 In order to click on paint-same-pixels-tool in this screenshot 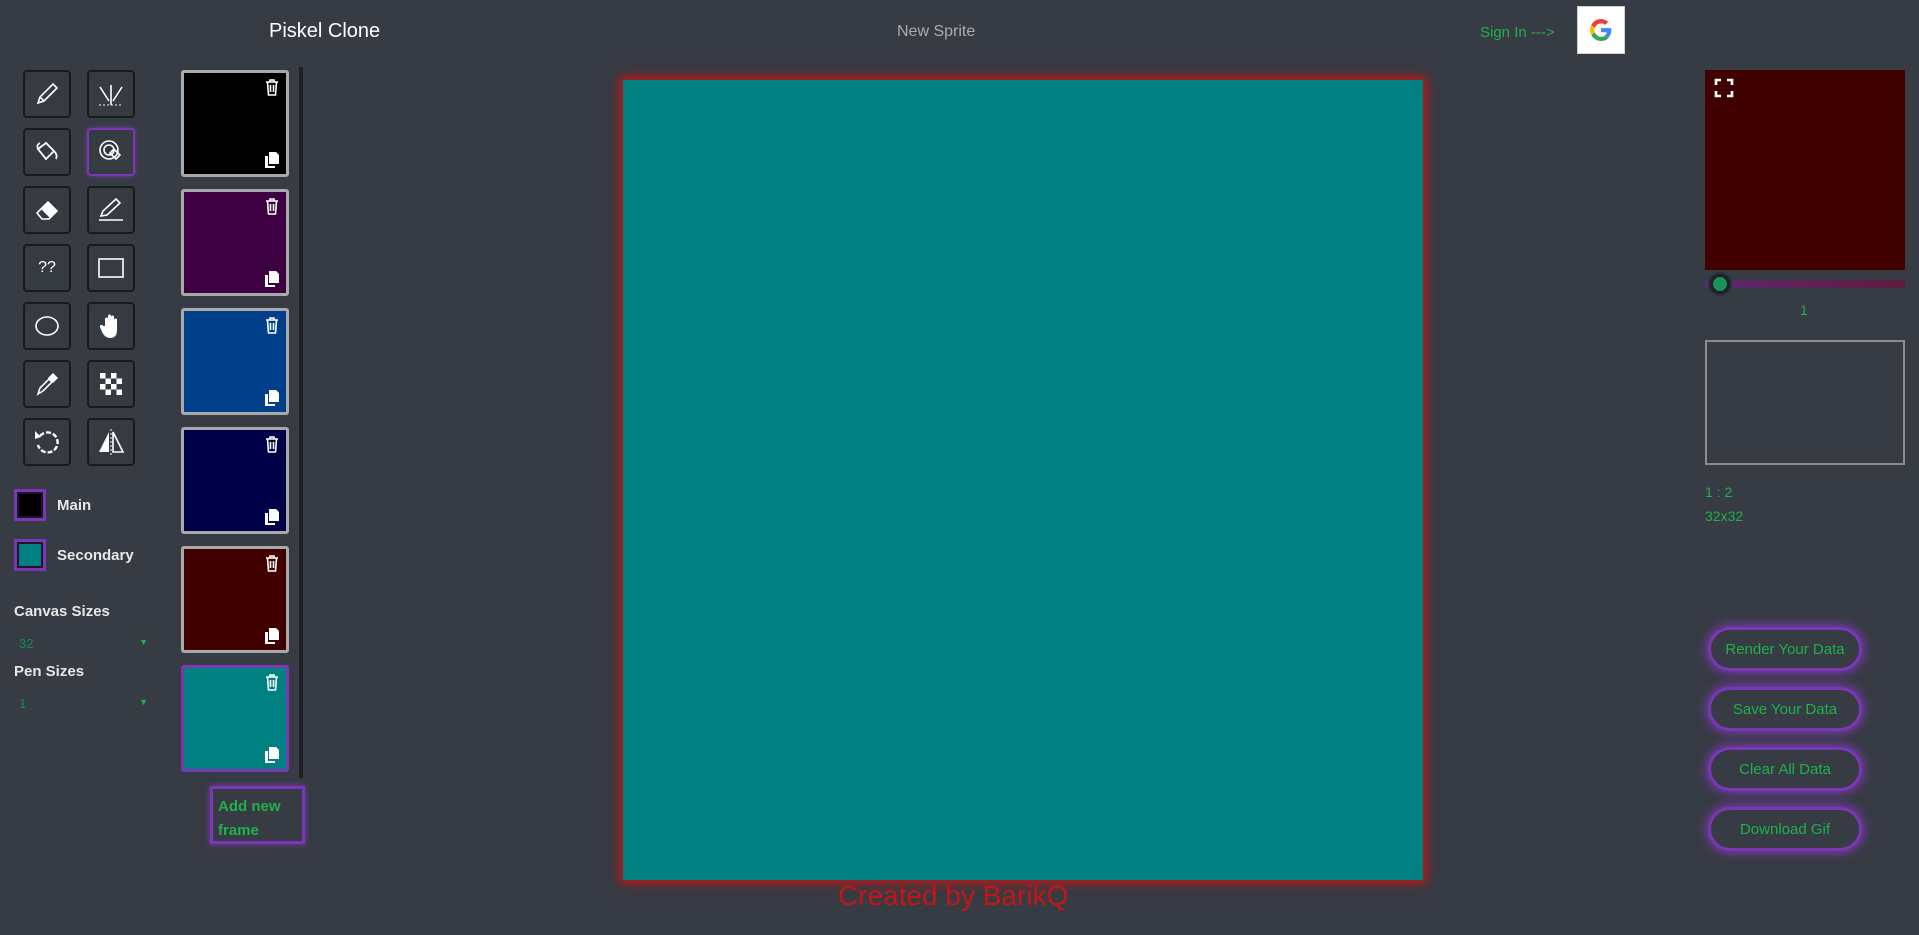, I will do `click(111, 152)`.